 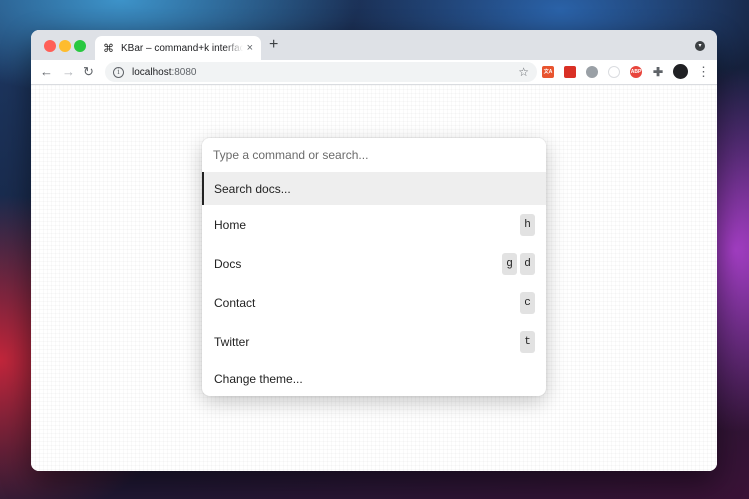 I want to click on tab-search-icon: ▾, so click(x=700, y=46).